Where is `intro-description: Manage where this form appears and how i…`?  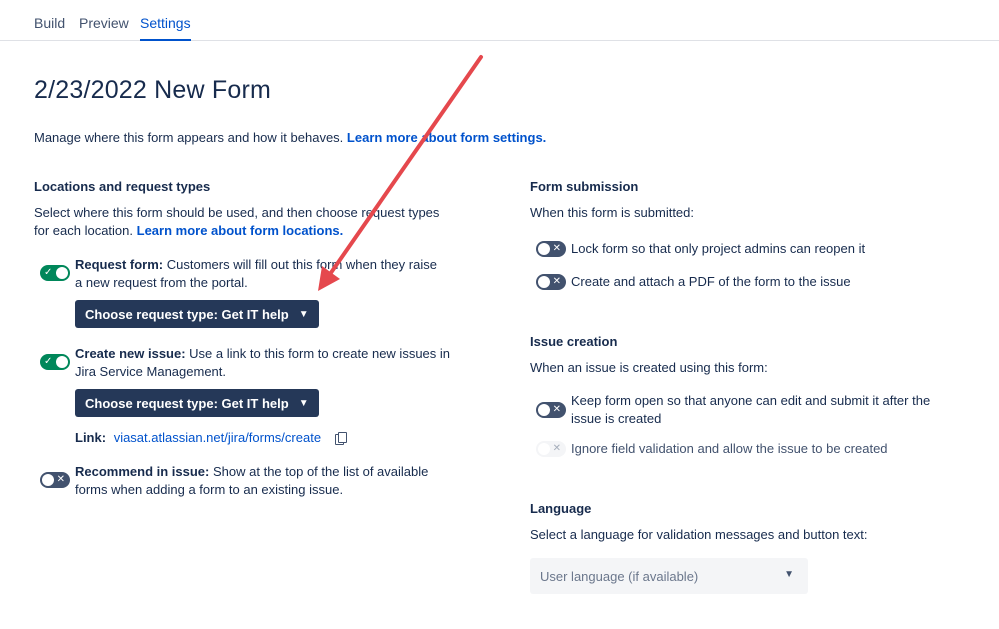
intro-description: Manage where this form appears and how i… is located at coordinates (189, 137).